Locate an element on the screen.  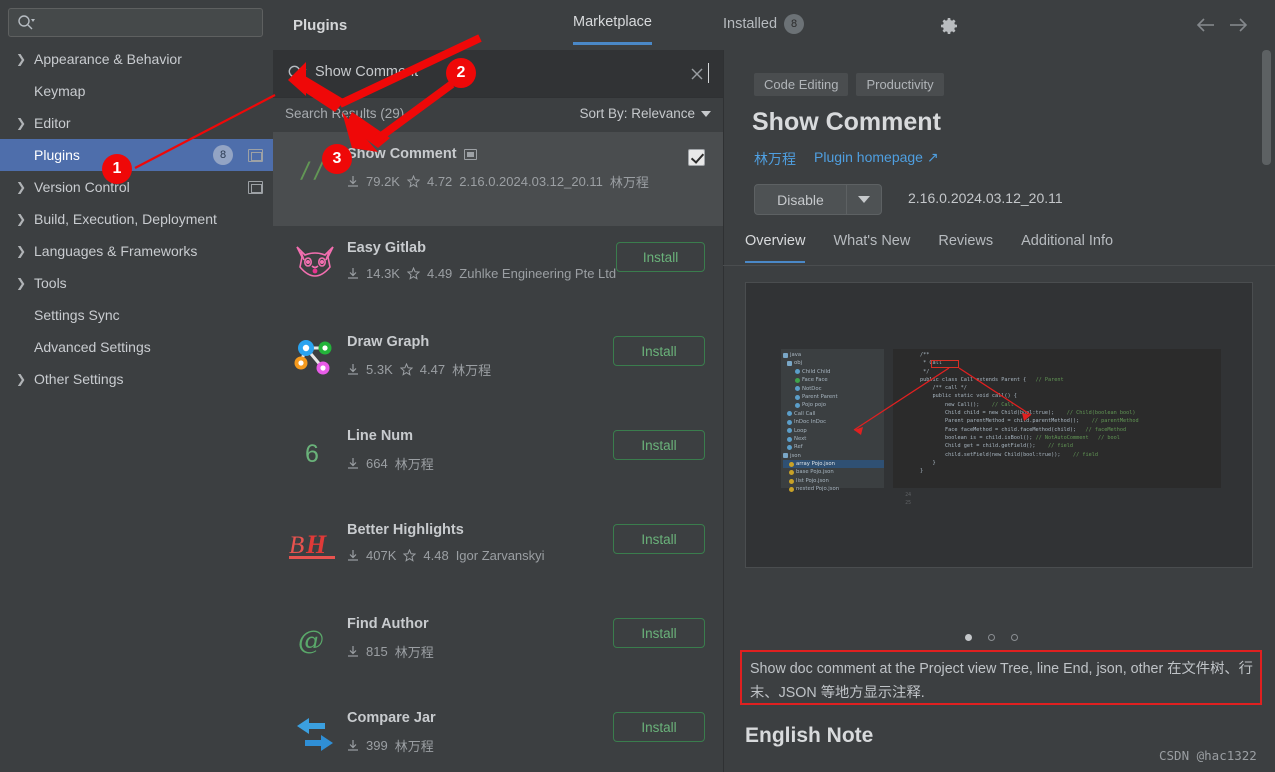
plugin-vendor: Zuhlke Engineering Pte Ltd is located at coordinates (538, 273).